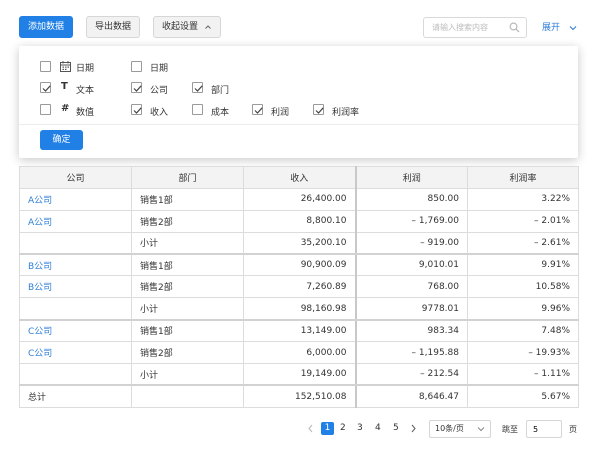  Describe the element at coordinates (299, 221) in the screenshot. I see `table-row: A公司 销售2部 8,800.10 – 1,769.00 – 2.01%` at that location.